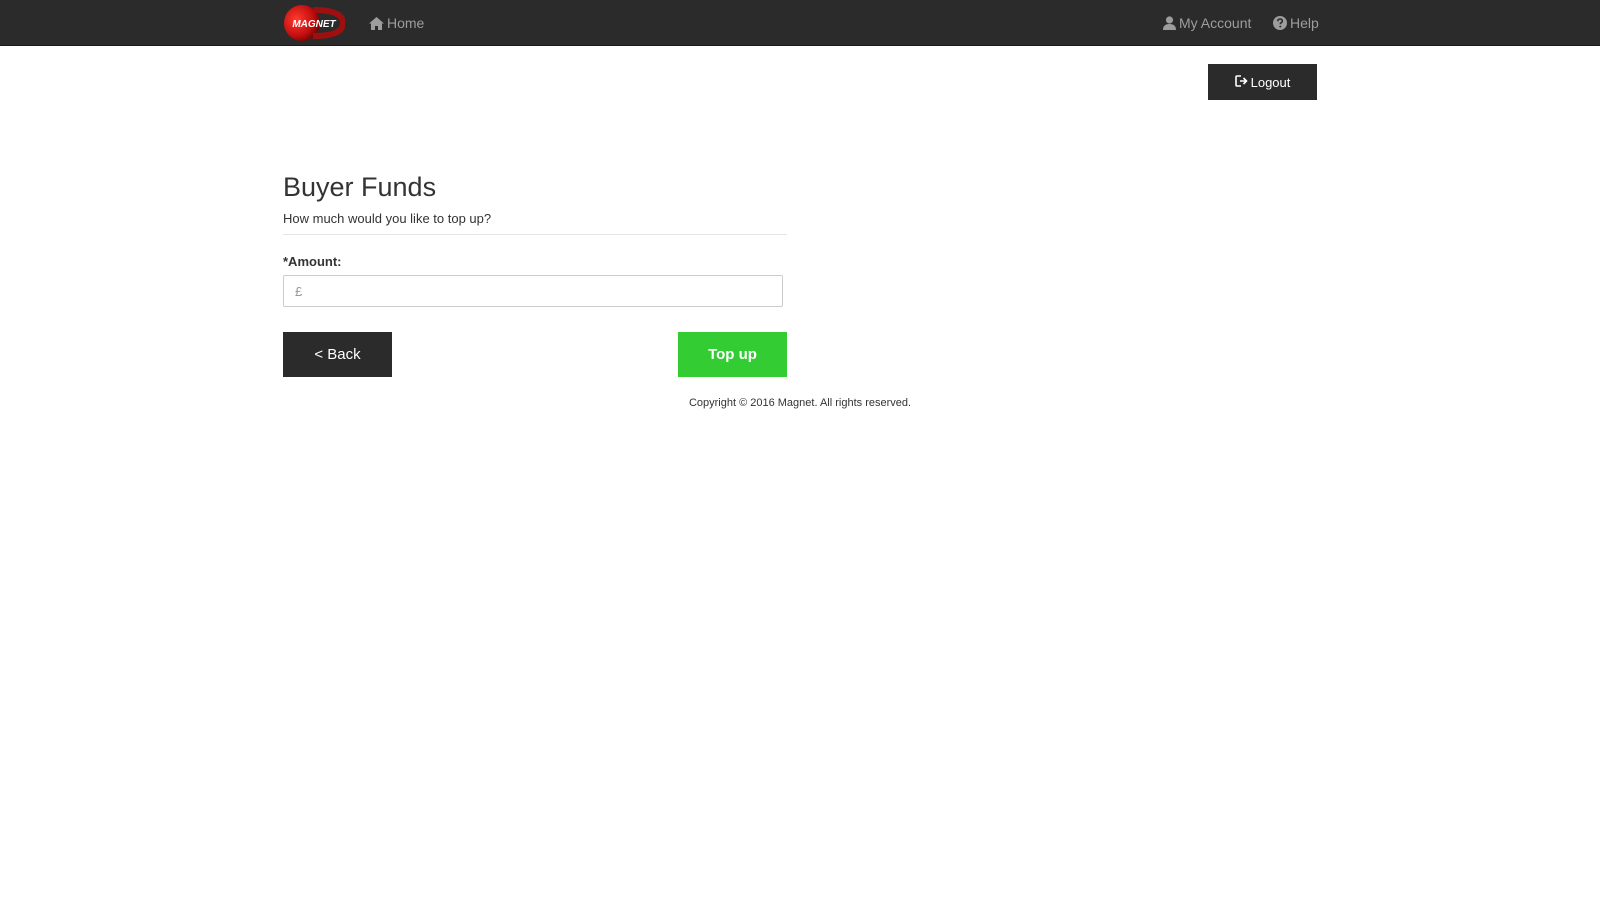  What do you see at coordinates (1169, 23) in the screenshot?
I see `user-icon` at bounding box center [1169, 23].